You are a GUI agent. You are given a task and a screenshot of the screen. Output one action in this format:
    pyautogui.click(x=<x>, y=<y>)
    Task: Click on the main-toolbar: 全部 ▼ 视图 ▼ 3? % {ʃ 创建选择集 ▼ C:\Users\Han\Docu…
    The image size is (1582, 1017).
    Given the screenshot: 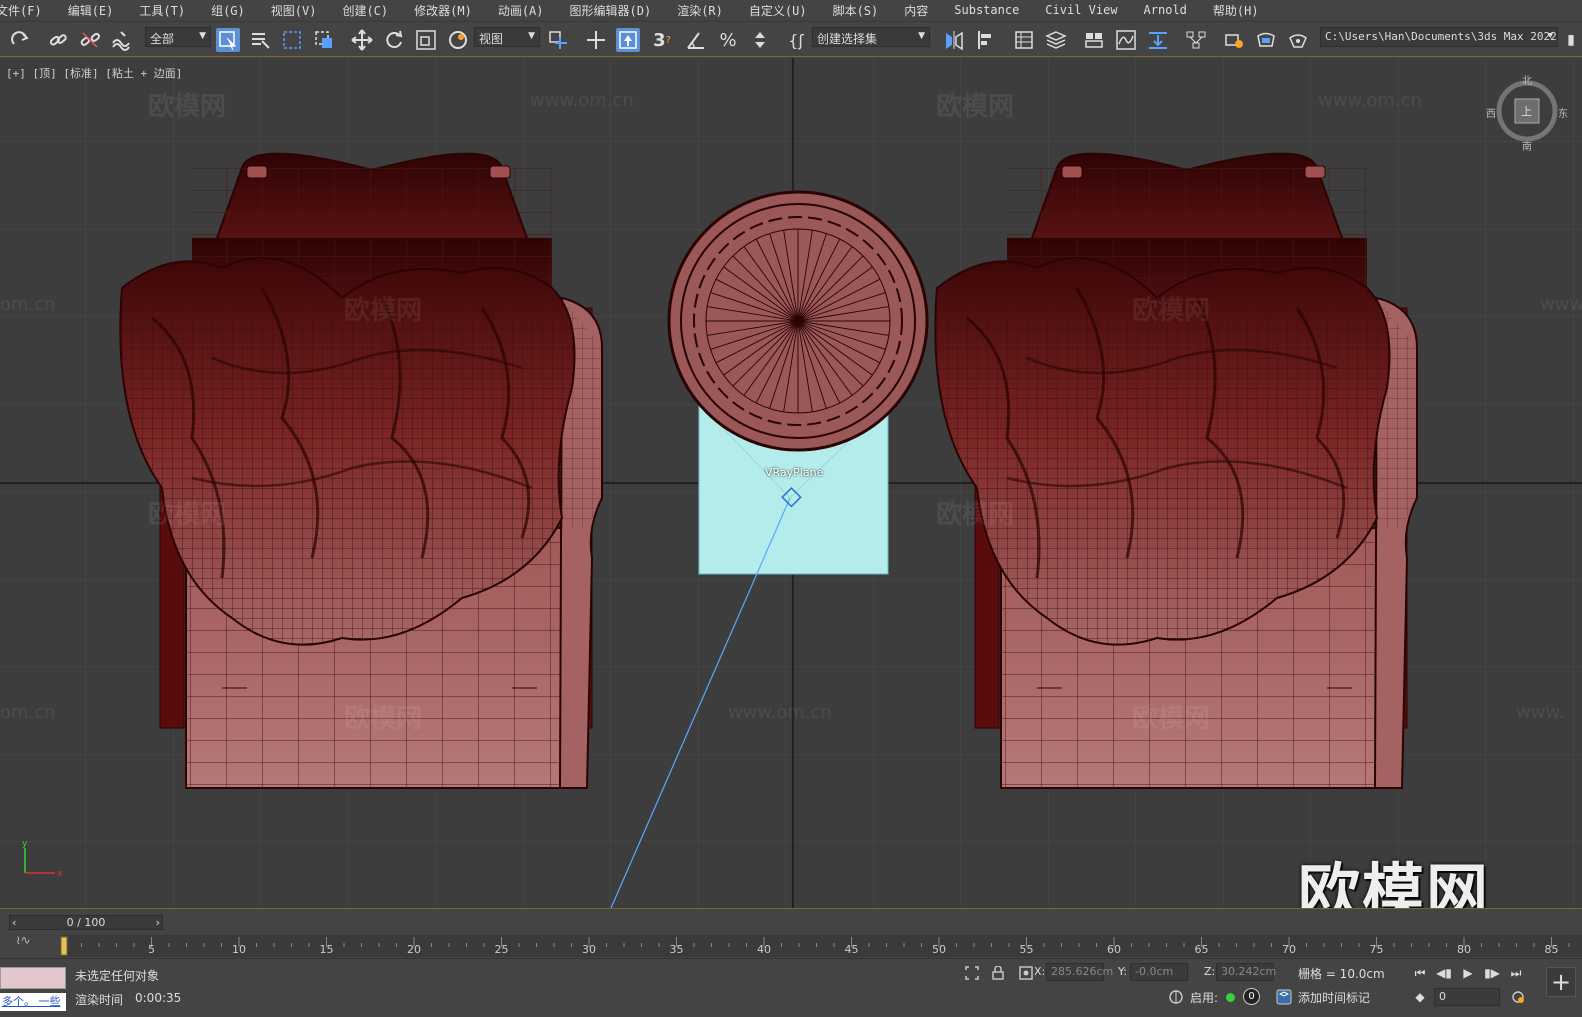 What is the action you would take?
    pyautogui.click(x=791, y=39)
    